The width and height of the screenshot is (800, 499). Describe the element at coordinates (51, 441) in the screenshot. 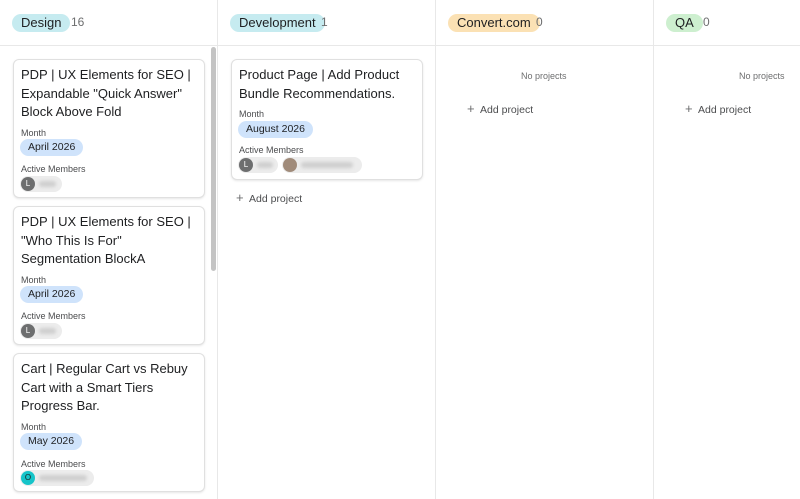

I see `month-pill: May 2026` at that location.